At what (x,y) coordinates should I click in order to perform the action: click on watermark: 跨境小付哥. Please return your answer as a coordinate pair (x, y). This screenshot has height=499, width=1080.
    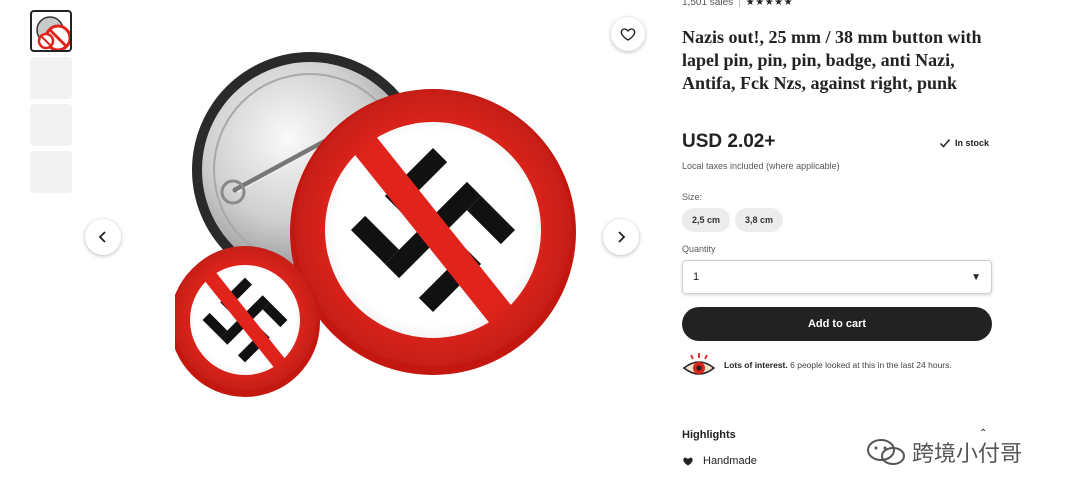
    Looking at the image, I should click on (944, 452).